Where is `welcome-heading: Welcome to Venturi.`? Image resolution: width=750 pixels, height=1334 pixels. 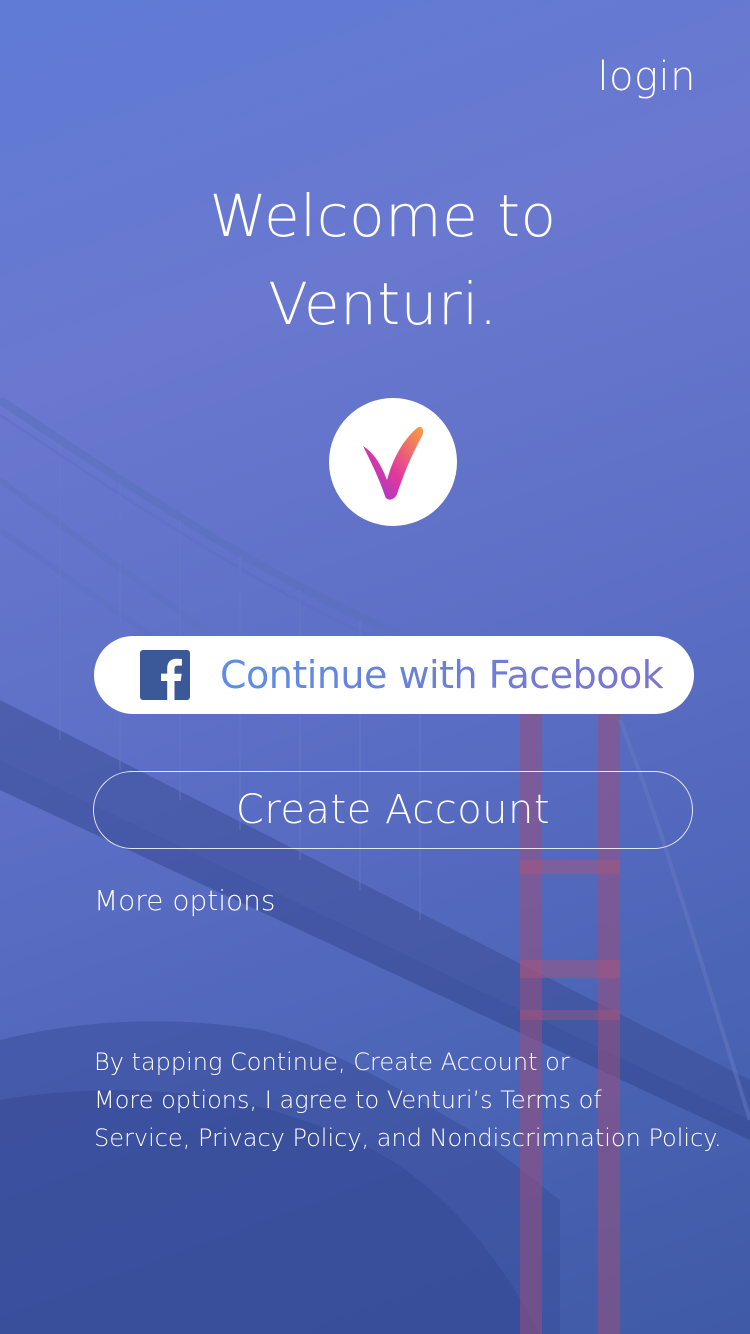 welcome-heading: Welcome to Venturi. is located at coordinates (375, 260).